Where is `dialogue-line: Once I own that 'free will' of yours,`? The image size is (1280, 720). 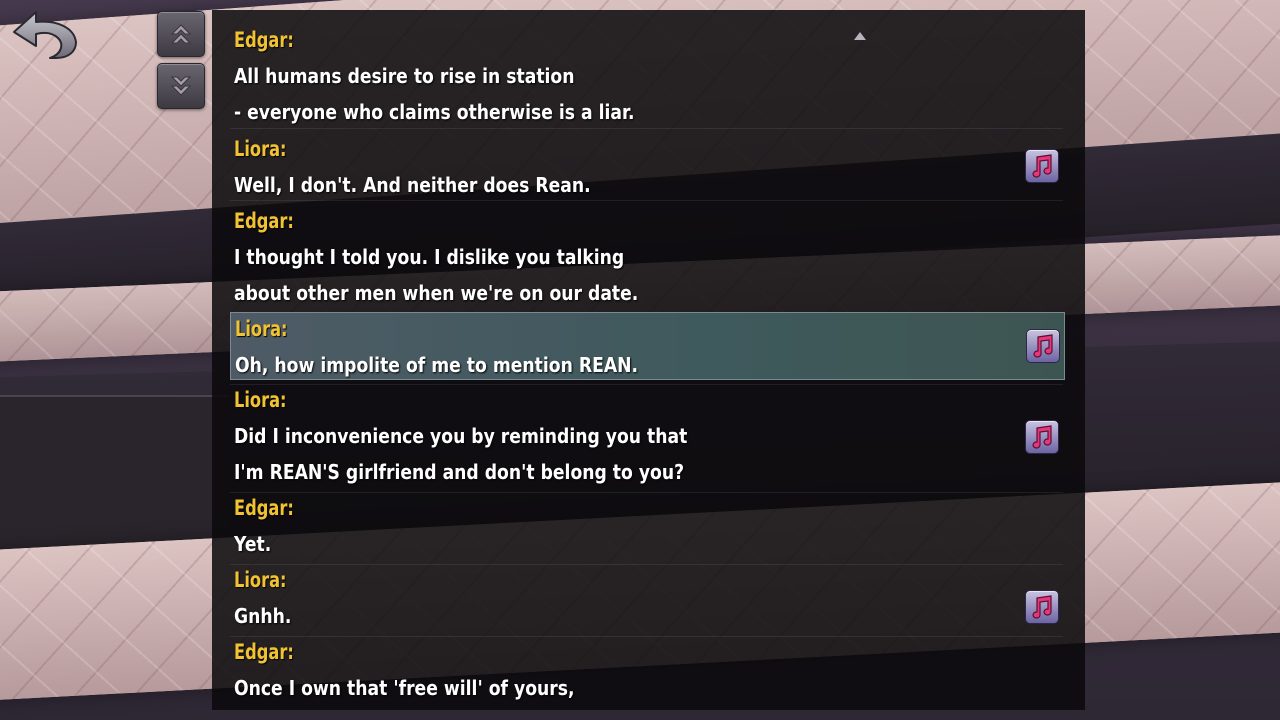 dialogue-line: Once I own that 'free will' of yours, is located at coordinates (404, 688).